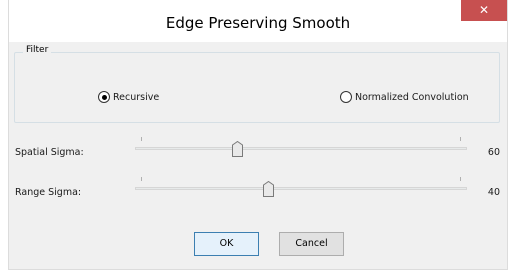  What do you see at coordinates (493, 152) in the screenshot?
I see `spatial-sigma-value: 60` at bounding box center [493, 152].